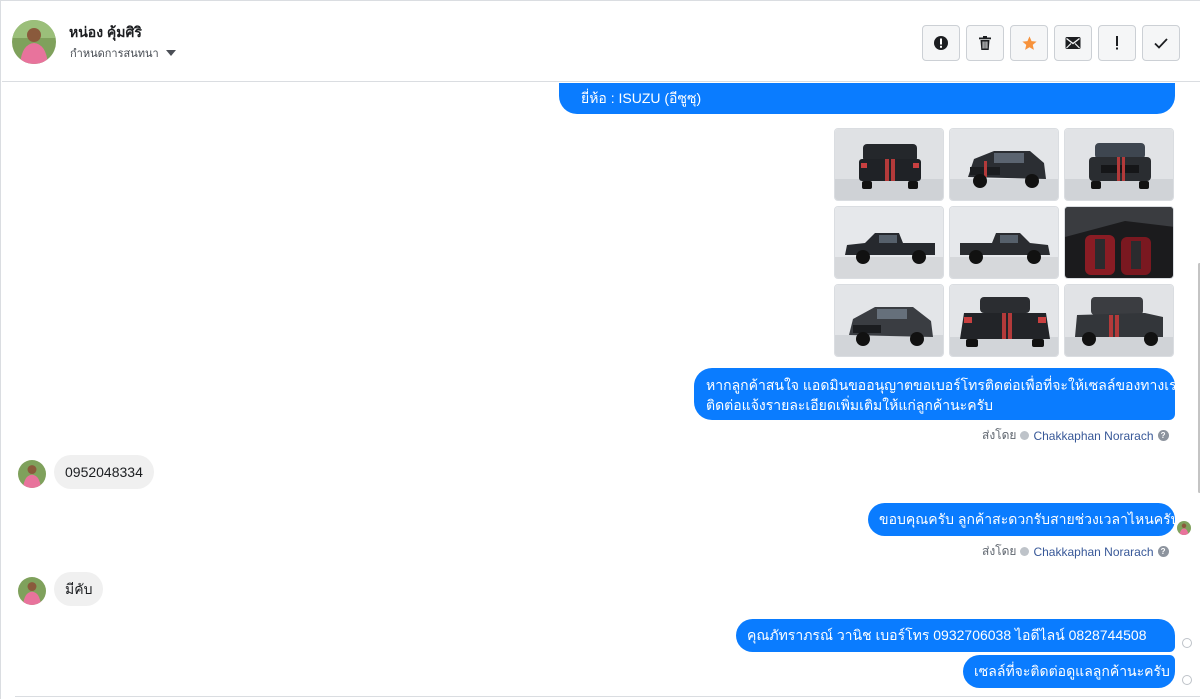  Describe the element at coordinates (114, 54) in the screenshot. I see `conversation-label-text: กำหนดการสนทนา` at that location.